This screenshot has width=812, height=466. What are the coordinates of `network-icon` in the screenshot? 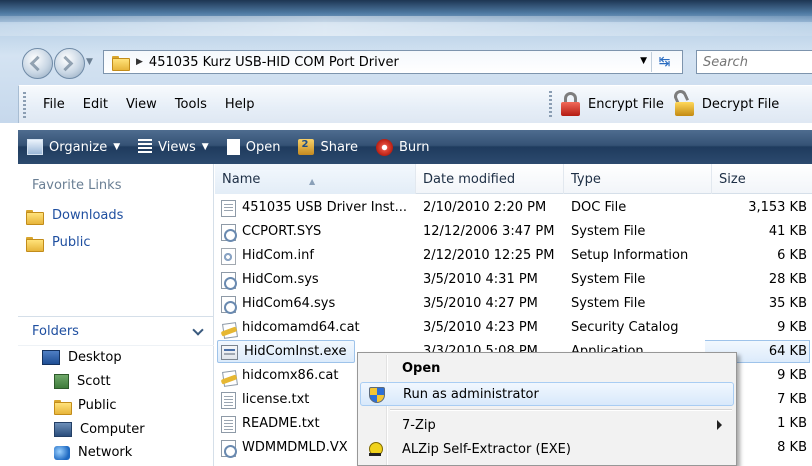 It's located at (62, 452).